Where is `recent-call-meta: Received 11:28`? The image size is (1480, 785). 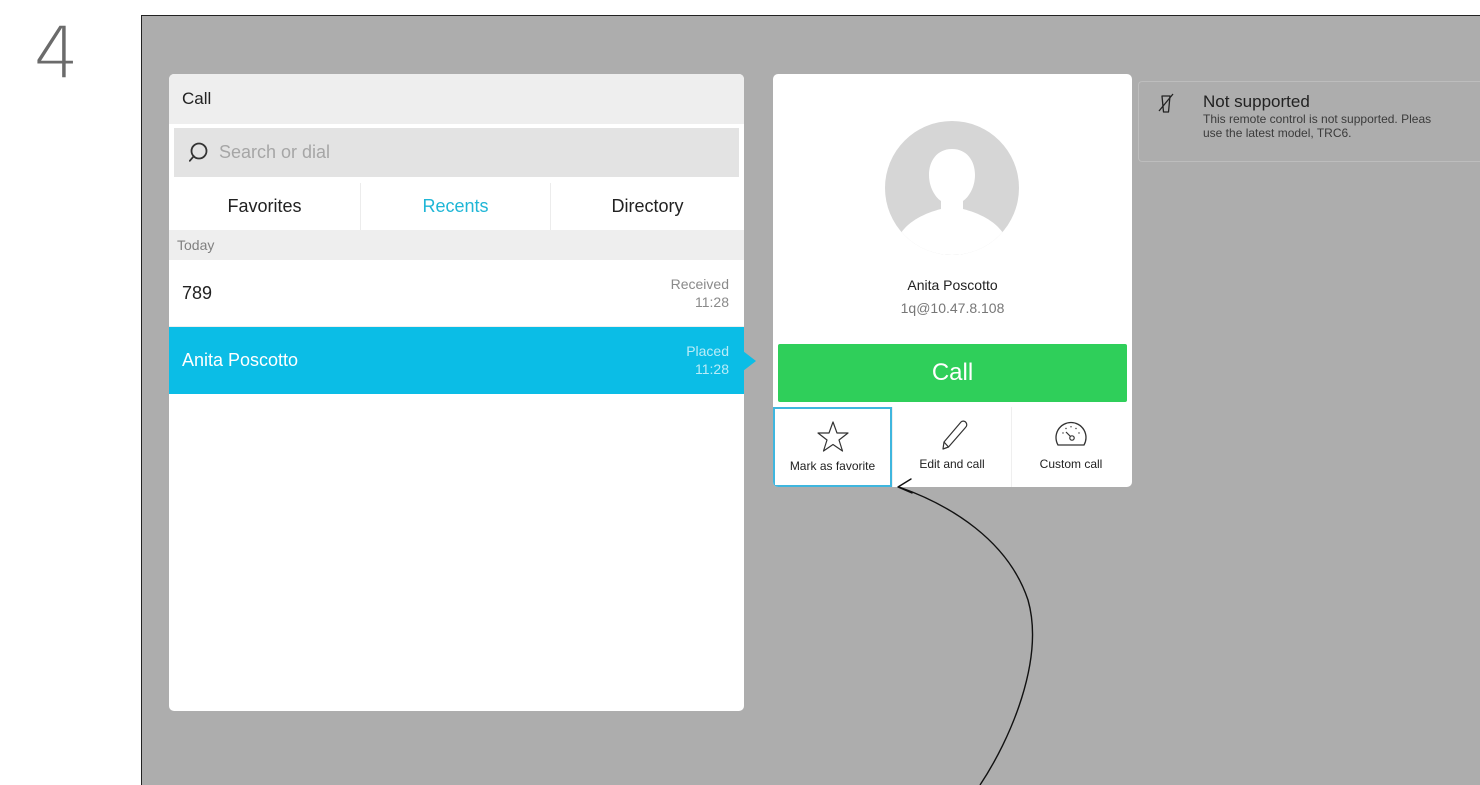 recent-call-meta: Received 11:28 is located at coordinates (700, 293).